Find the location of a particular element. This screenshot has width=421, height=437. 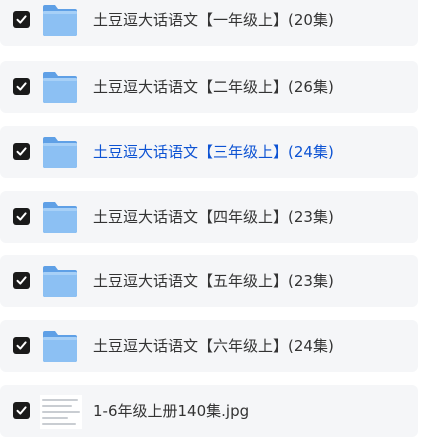

file-name: 1-6年级上册140集.jpg is located at coordinates (171, 411).